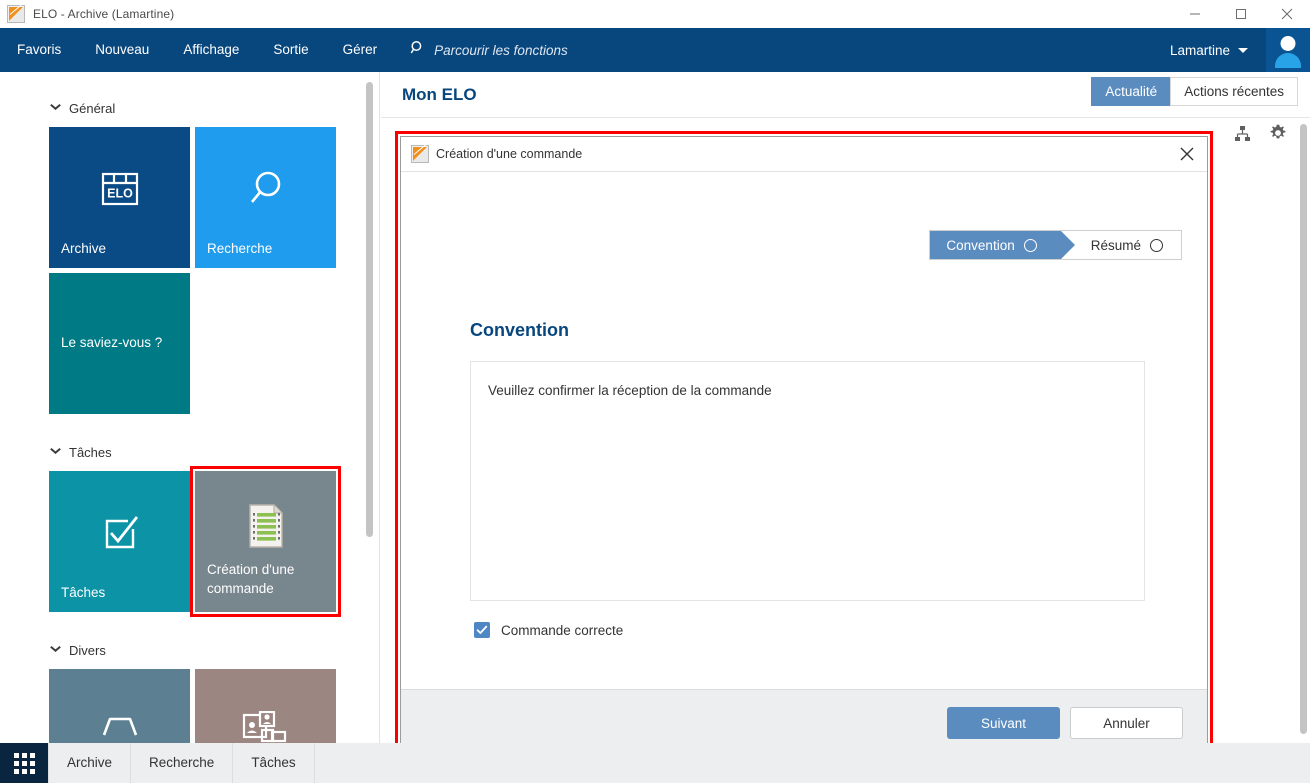 Image resolution: width=1310 pixels, height=783 pixels. Describe the element at coordinates (1003, 723) in the screenshot. I see `suivant-button: Suivant` at that location.